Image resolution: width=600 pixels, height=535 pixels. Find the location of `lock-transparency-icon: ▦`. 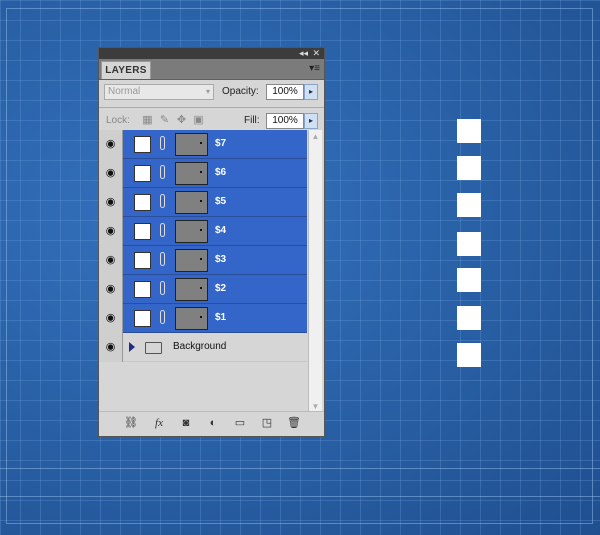

lock-transparency-icon: ▦ is located at coordinates (147, 119).